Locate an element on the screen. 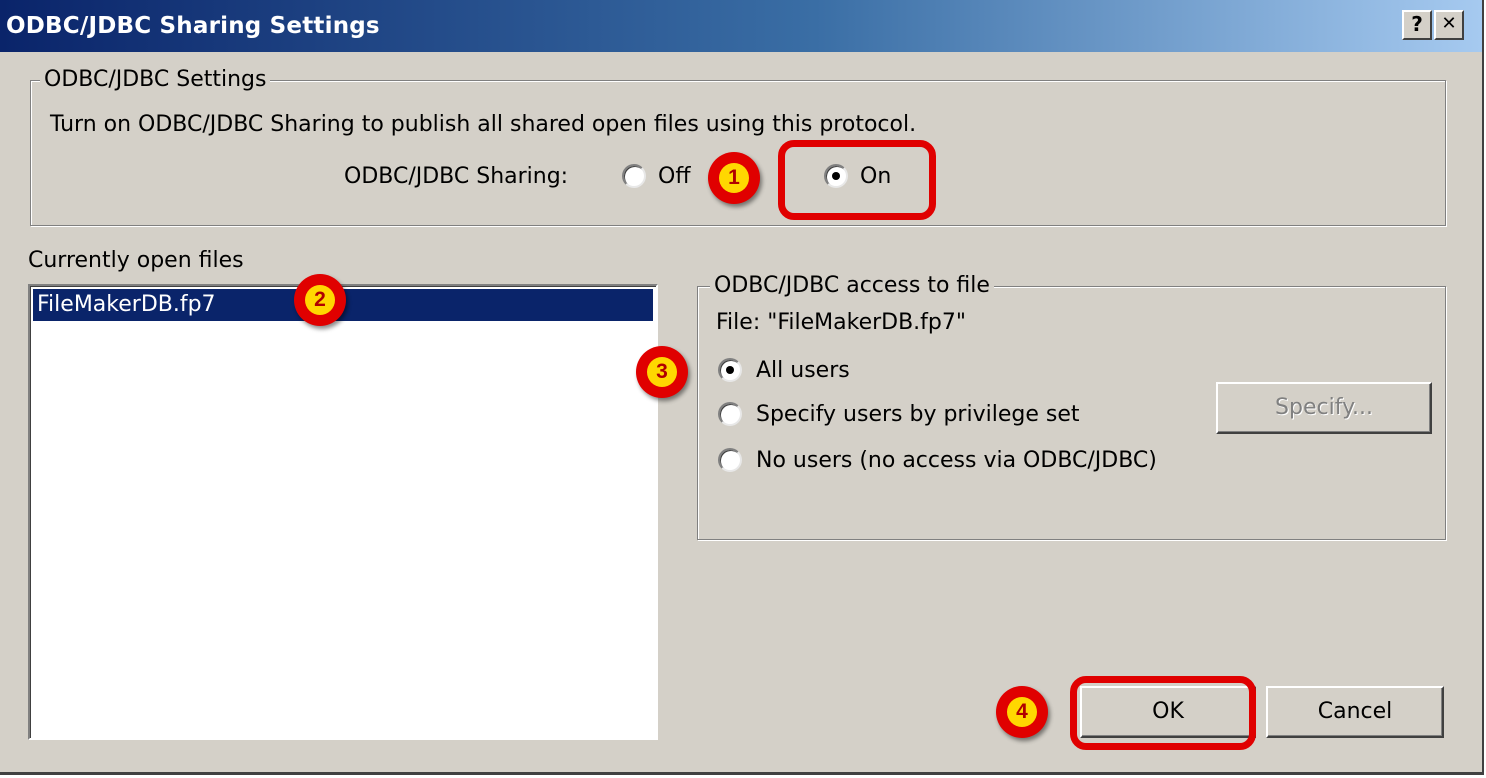 This screenshot has width=1486, height=778. radio-specify-label: Specify users by privilege set is located at coordinates (917, 414).